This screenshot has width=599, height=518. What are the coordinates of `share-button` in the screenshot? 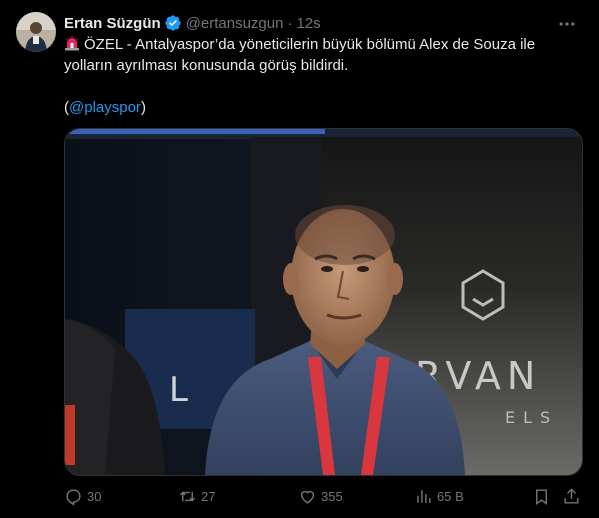 It's located at (573, 496).